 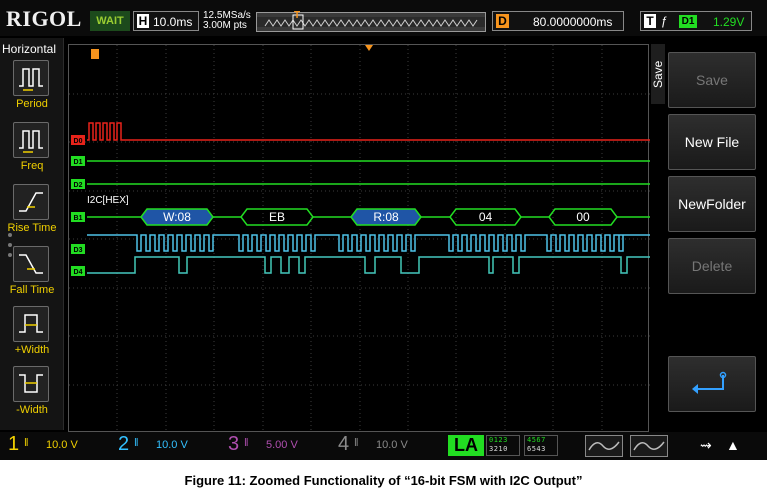 I want to click on channel-2-status: 2 ‖ 10.0 V, so click(x=168, y=446).